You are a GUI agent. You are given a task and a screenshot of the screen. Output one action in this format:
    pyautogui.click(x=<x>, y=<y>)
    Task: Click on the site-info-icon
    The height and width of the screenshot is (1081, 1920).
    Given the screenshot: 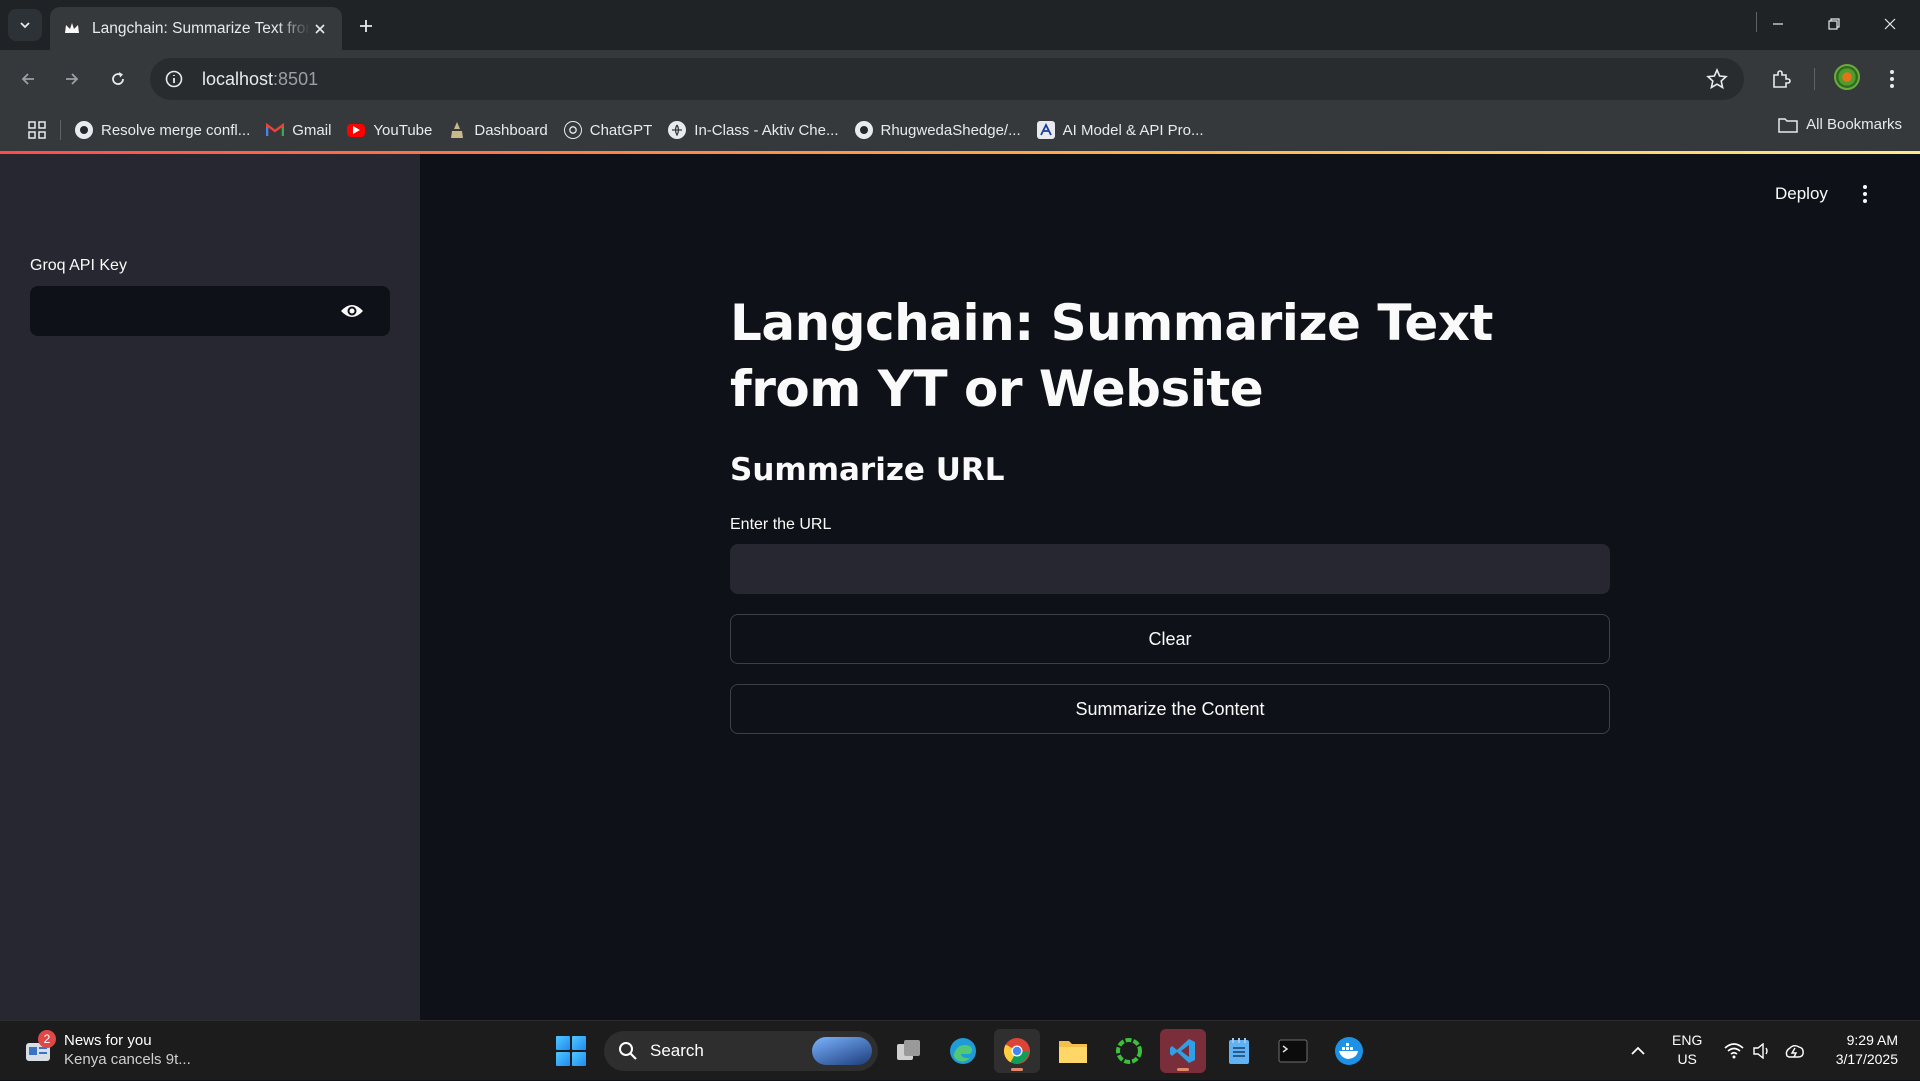 What is the action you would take?
    pyautogui.click(x=174, y=79)
    